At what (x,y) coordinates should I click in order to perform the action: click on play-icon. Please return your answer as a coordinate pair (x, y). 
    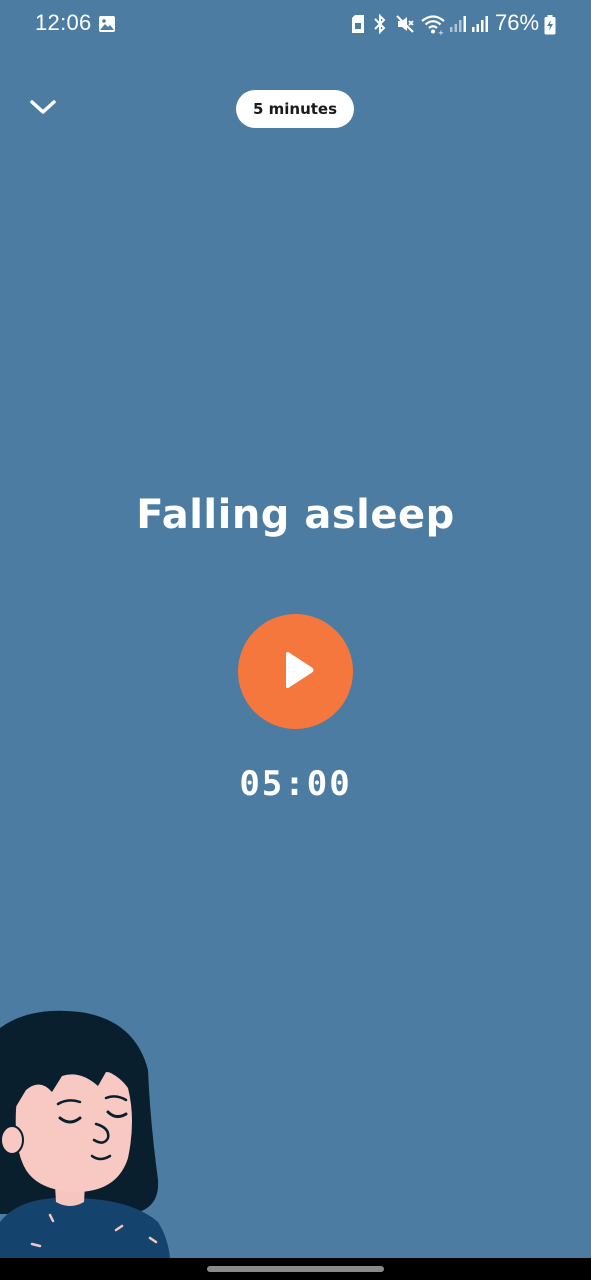
    Looking at the image, I should click on (299, 672).